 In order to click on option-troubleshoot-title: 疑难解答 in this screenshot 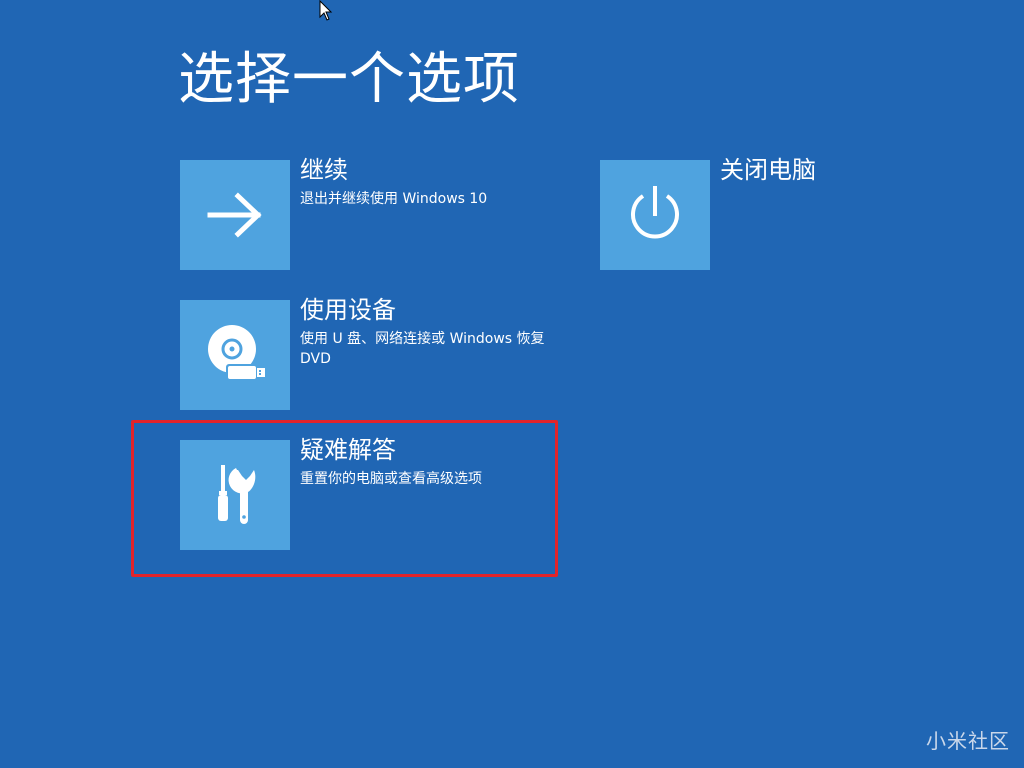, I will do `click(348, 450)`.